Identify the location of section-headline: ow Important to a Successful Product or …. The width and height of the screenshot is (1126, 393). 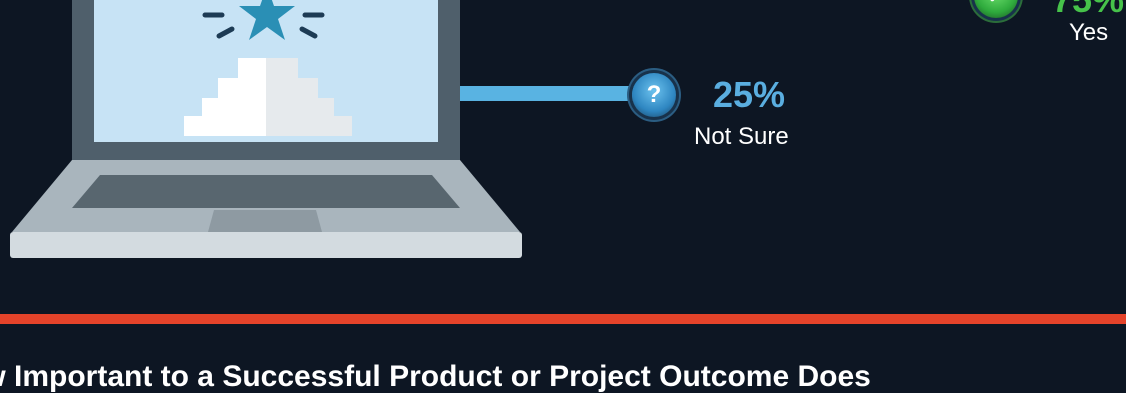
(435, 376).